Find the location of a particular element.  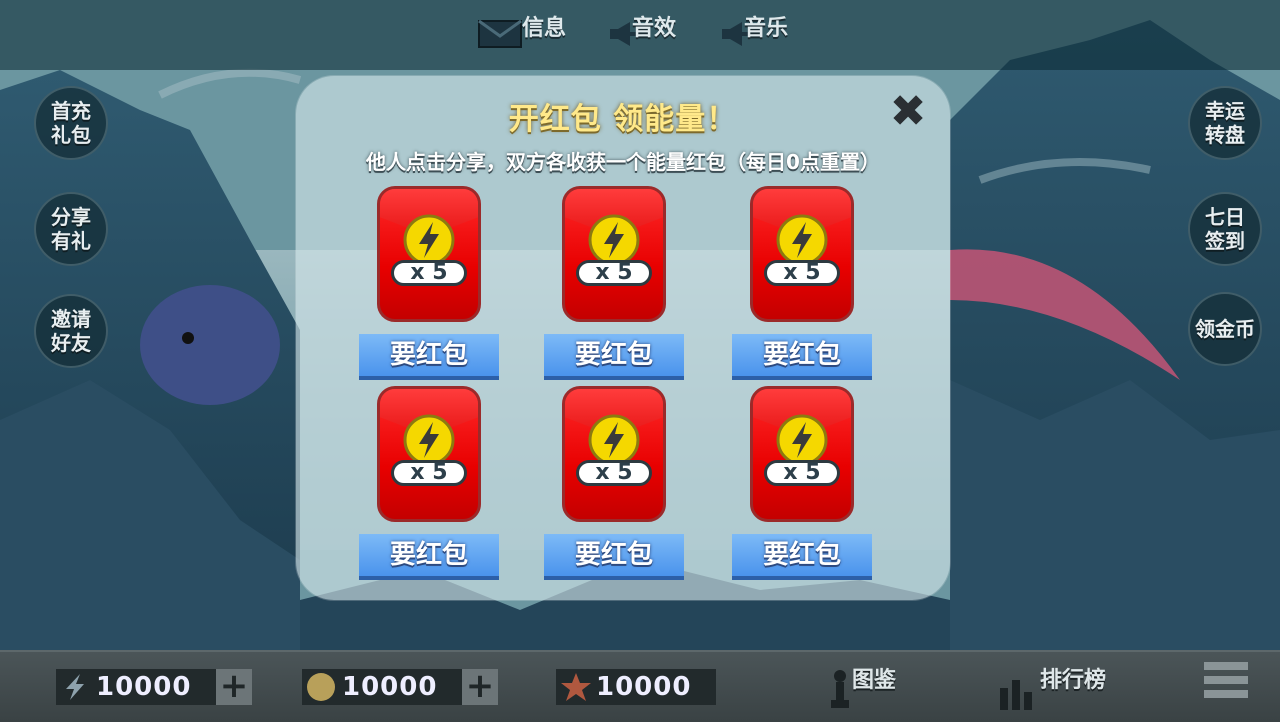

energy-counter: 10000 is located at coordinates (136, 687).